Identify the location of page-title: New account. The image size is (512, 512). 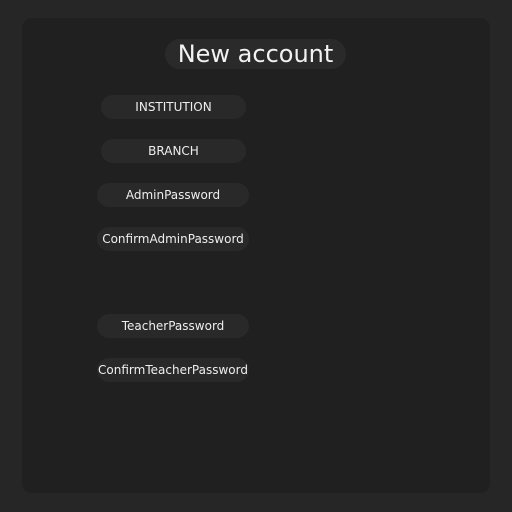
(255, 54).